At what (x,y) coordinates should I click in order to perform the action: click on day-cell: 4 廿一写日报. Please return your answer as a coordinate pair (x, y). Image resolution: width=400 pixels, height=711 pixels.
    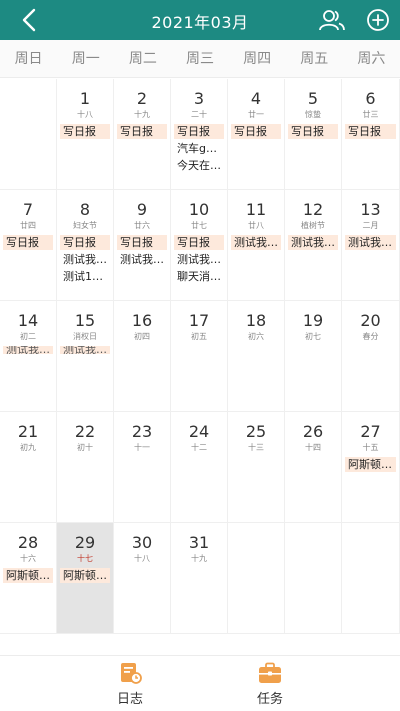
    Looking at the image, I should click on (256, 134).